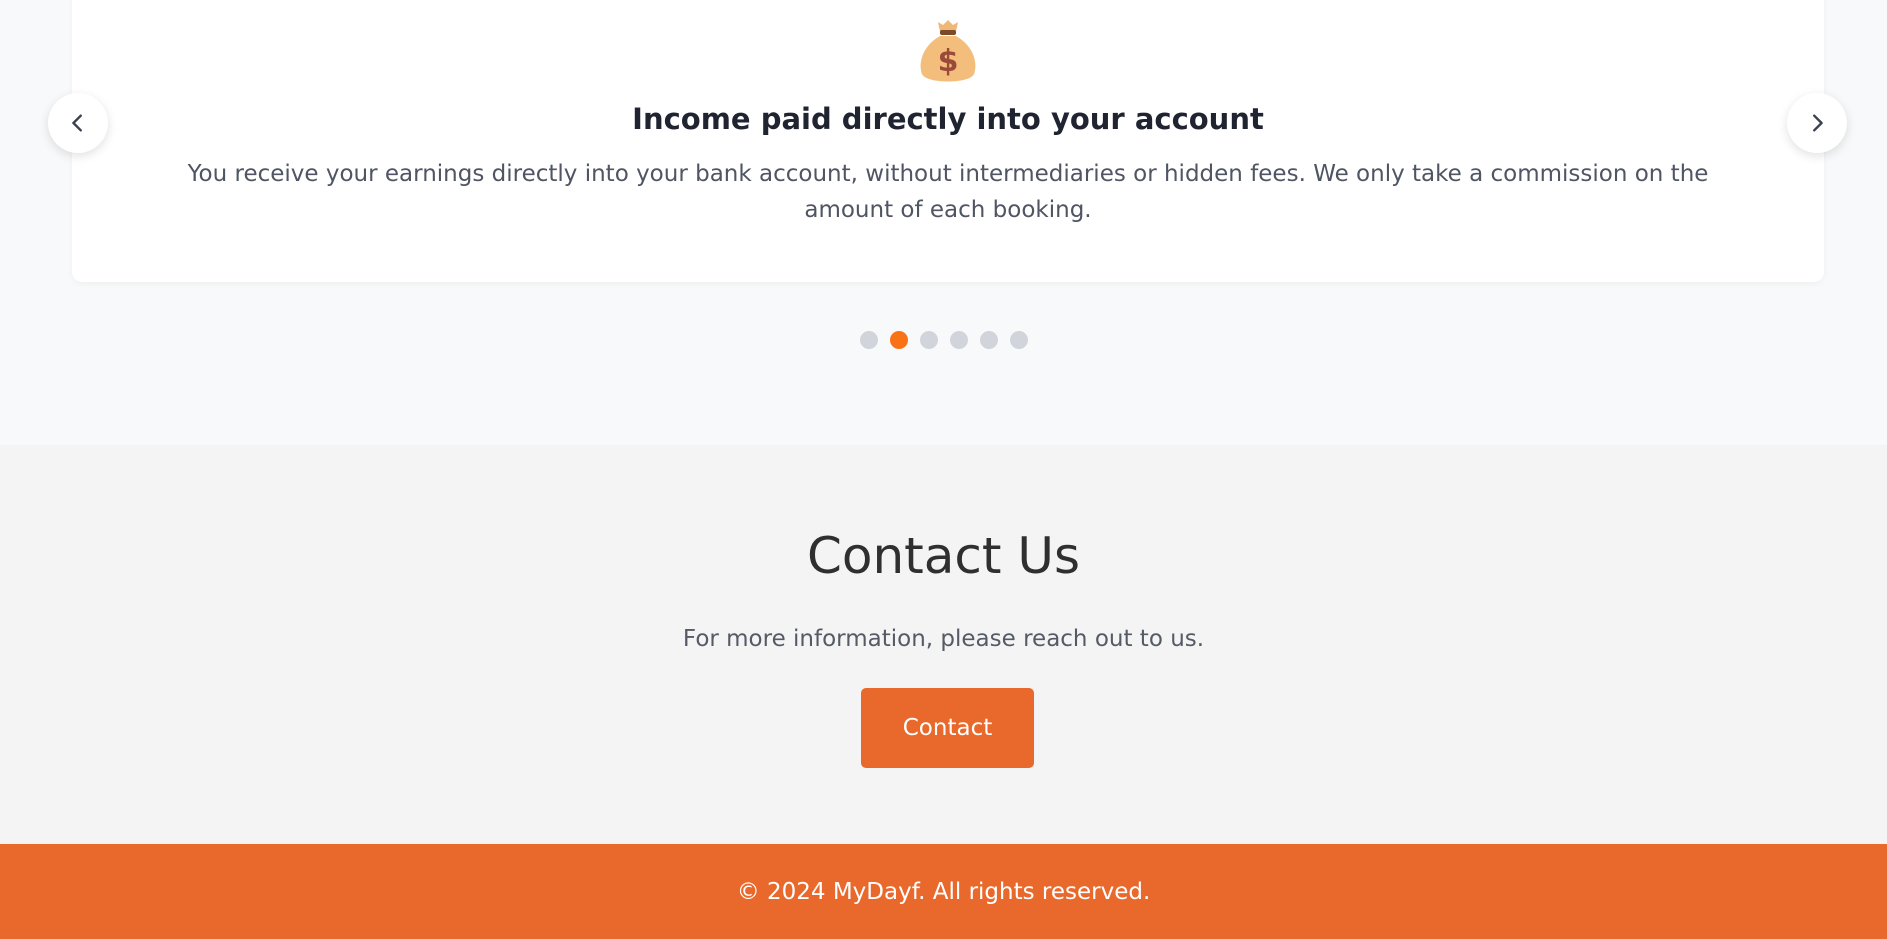  I want to click on contact-heading: Contact Us, so click(943, 556).